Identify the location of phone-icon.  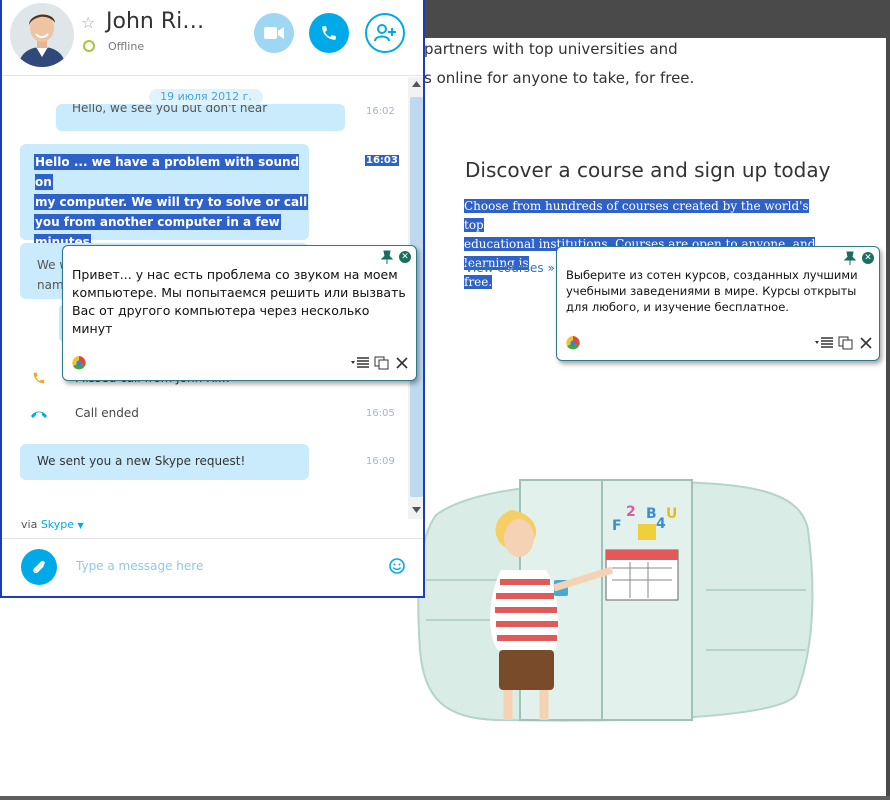
(329, 33).